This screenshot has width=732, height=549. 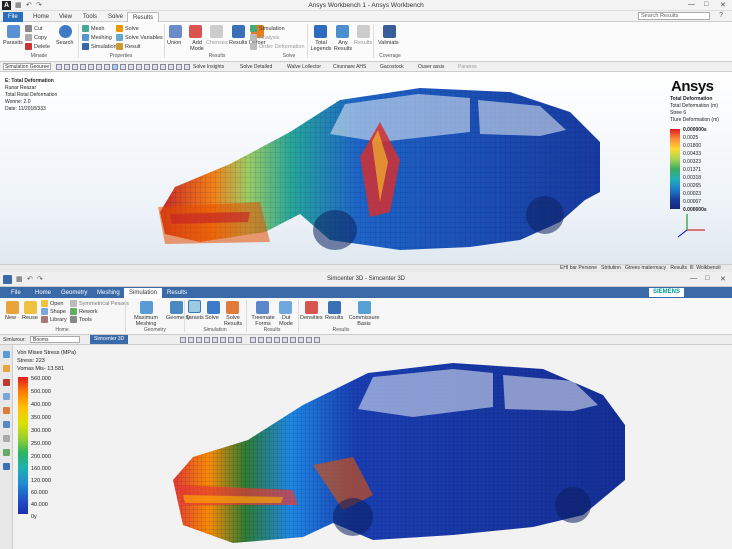 What do you see at coordinates (143, 293) in the screenshot?
I see `tab-simulation: Simulation` at bounding box center [143, 293].